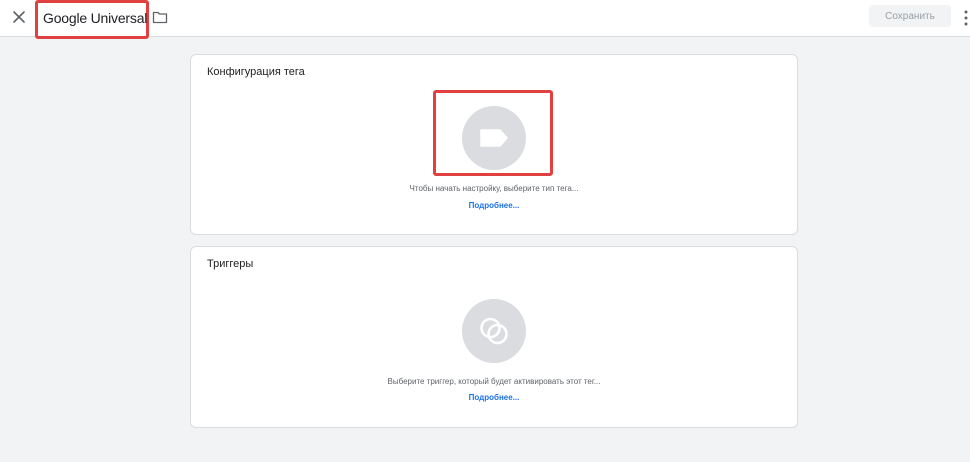  I want to click on folder-button, so click(160, 17).